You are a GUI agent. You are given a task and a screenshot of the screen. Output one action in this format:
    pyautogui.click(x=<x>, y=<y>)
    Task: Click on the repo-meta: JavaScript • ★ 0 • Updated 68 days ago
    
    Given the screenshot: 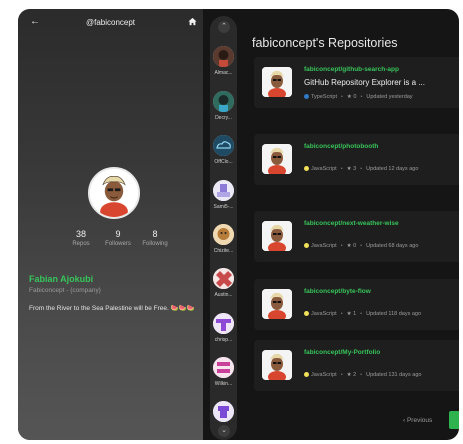 What is the action you would take?
    pyautogui.click(x=361, y=246)
    